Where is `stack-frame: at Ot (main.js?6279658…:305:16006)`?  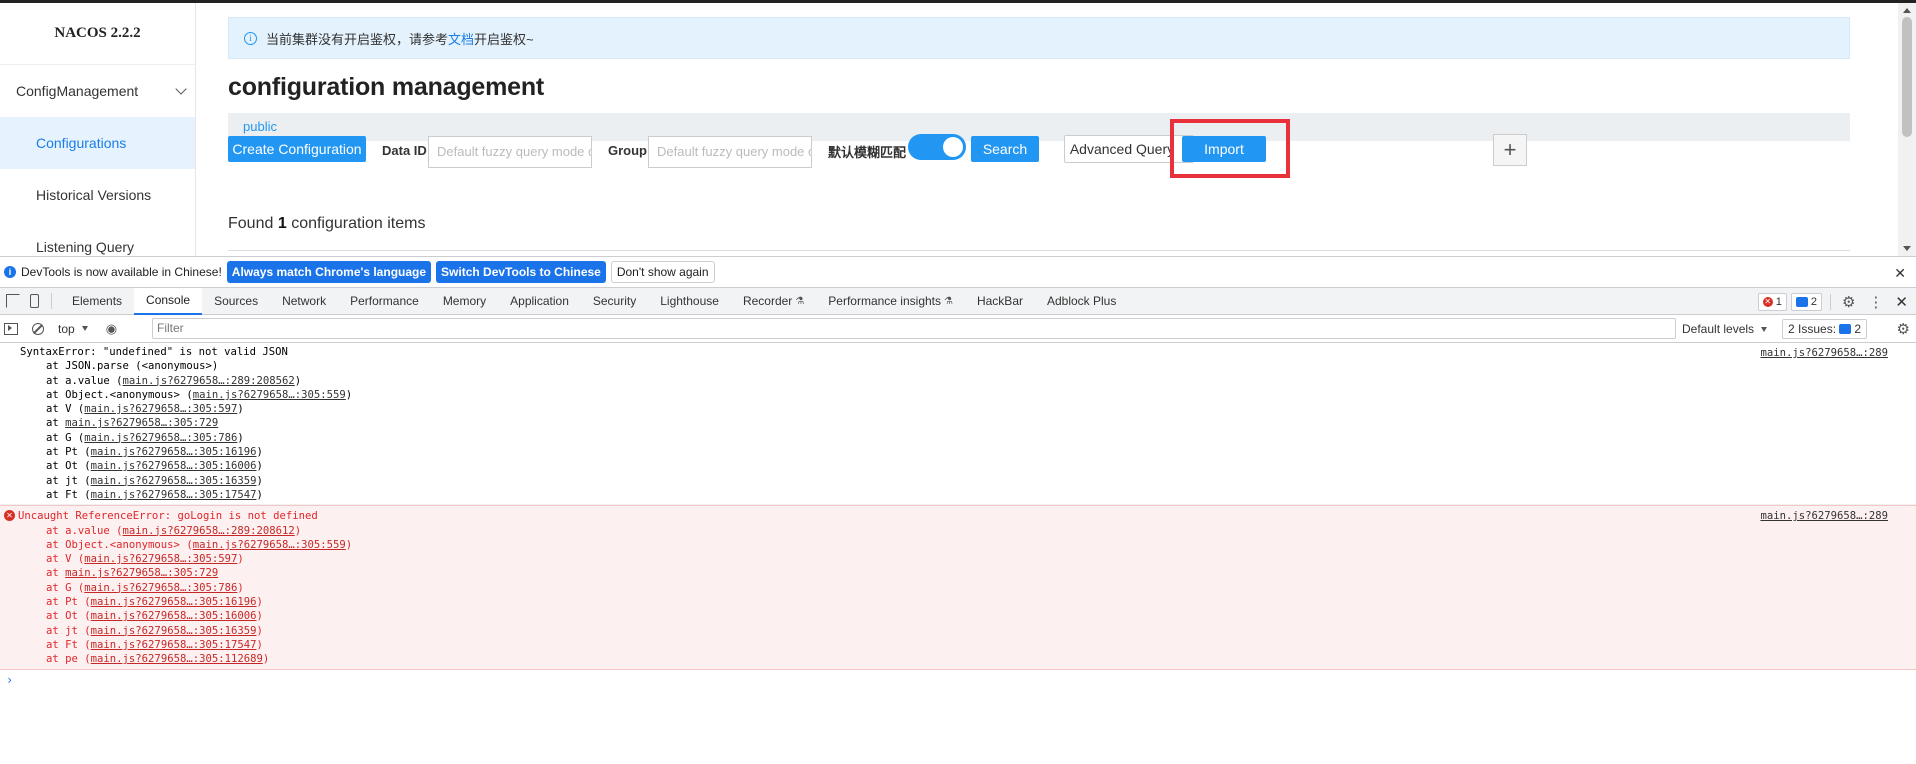
stack-frame: at Ot (main.js?6279658…:305:16006) is located at coordinates (968, 616).